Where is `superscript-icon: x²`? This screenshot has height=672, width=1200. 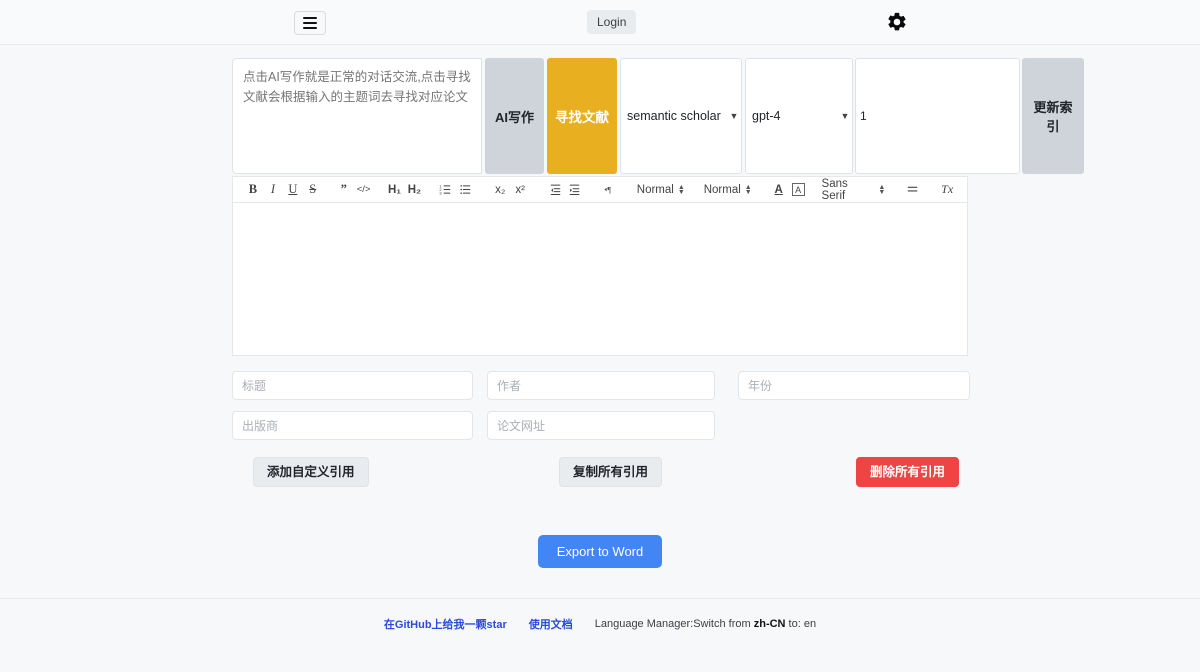
superscript-icon: x² is located at coordinates (520, 190).